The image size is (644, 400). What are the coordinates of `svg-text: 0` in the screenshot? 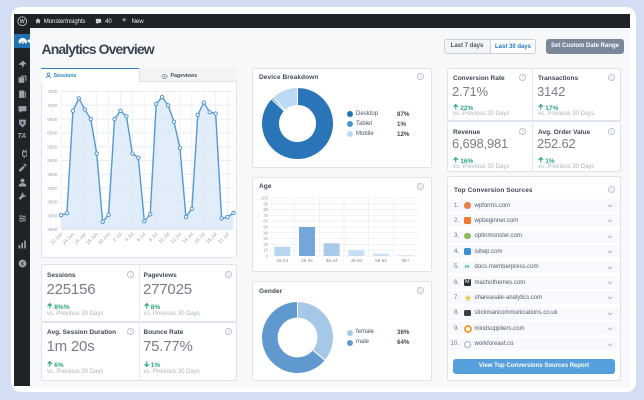 It's located at (267, 256).